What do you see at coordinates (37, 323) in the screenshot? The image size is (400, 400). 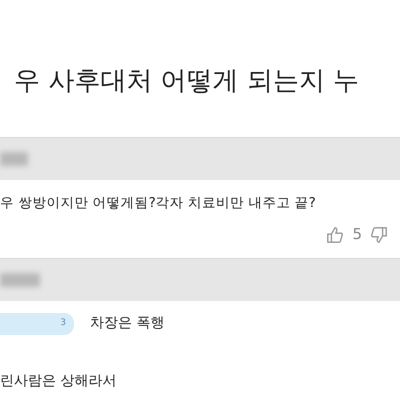 I see `reply-badge: 3` at bounding box center [37, 323].